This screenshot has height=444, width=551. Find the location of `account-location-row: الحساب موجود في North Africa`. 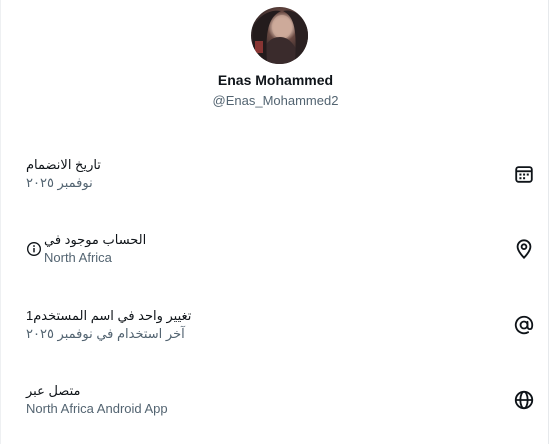

account-location-row: الحساب موجود في North Africa is located at coordinates (275, 252).